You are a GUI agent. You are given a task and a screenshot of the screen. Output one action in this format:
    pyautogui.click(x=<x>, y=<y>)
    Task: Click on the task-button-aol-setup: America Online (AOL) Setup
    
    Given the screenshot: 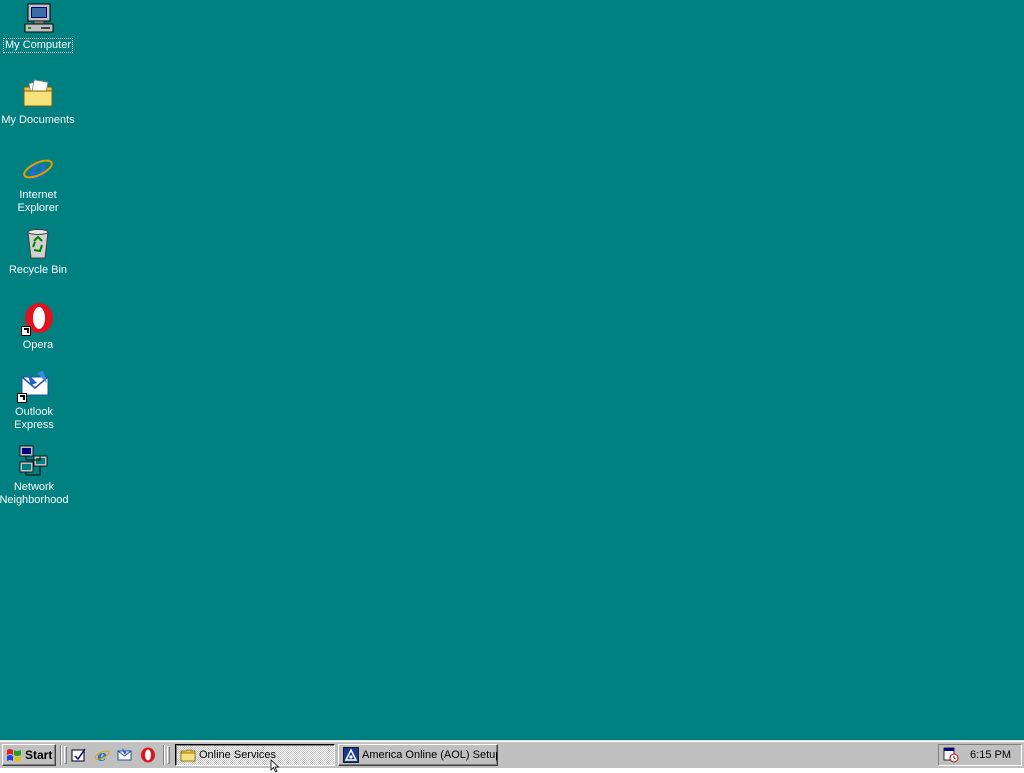 What is the action you would take?
    pyautogui.click(x=418, y=755)
    